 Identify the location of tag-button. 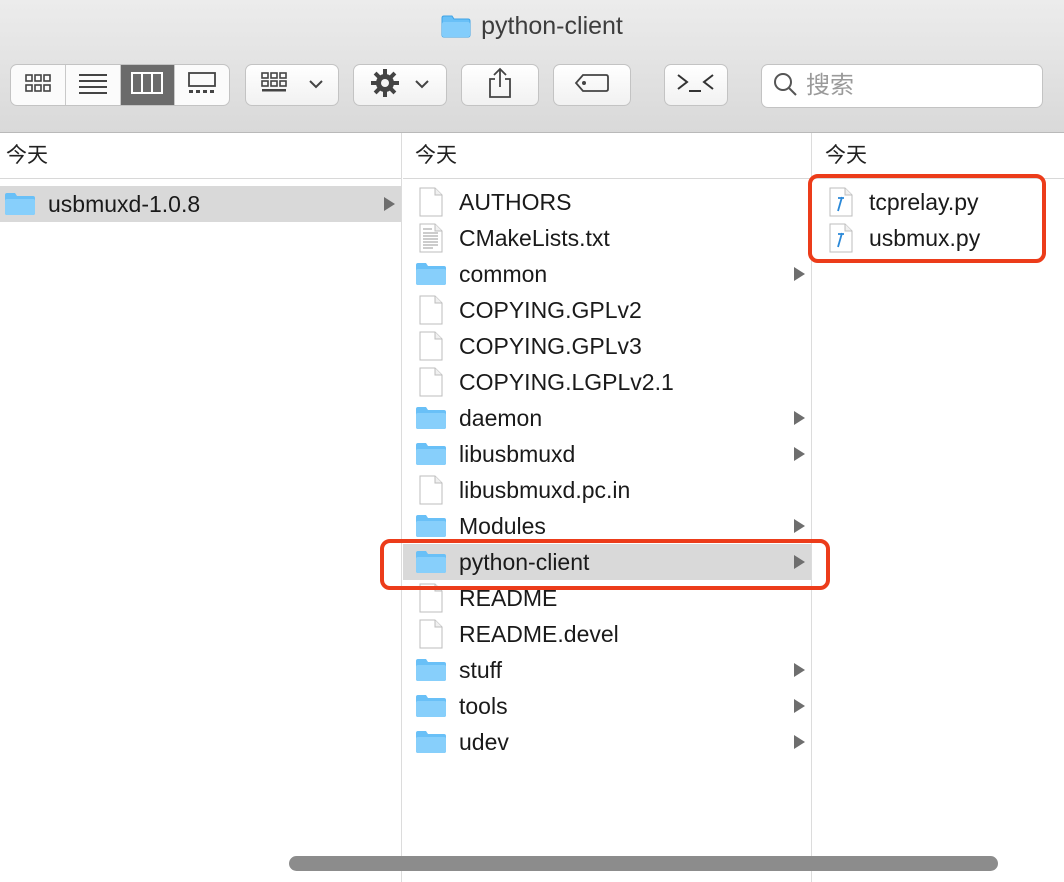
(592, 85).